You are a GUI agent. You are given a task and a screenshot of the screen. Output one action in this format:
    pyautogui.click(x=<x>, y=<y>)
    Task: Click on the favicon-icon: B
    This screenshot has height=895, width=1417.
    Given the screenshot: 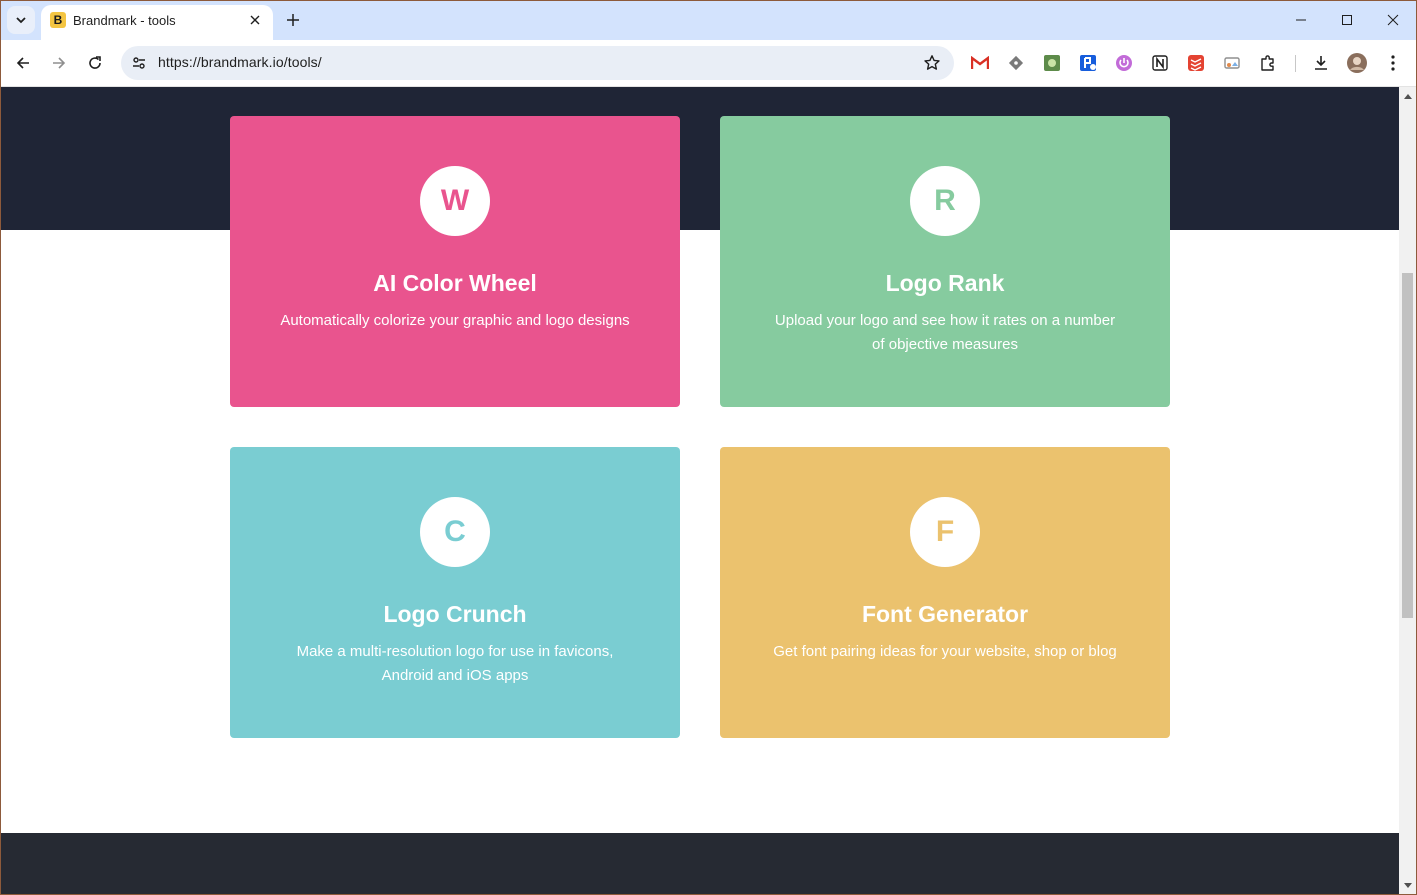 What is the action you would take?
    pyautogui.click(x=58, y=20)
    